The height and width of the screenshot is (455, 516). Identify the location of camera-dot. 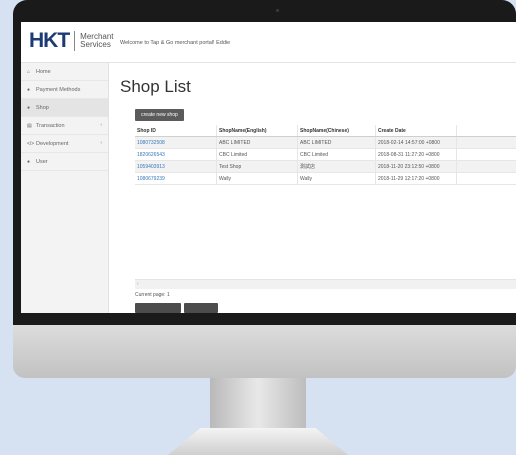
(277, 10).